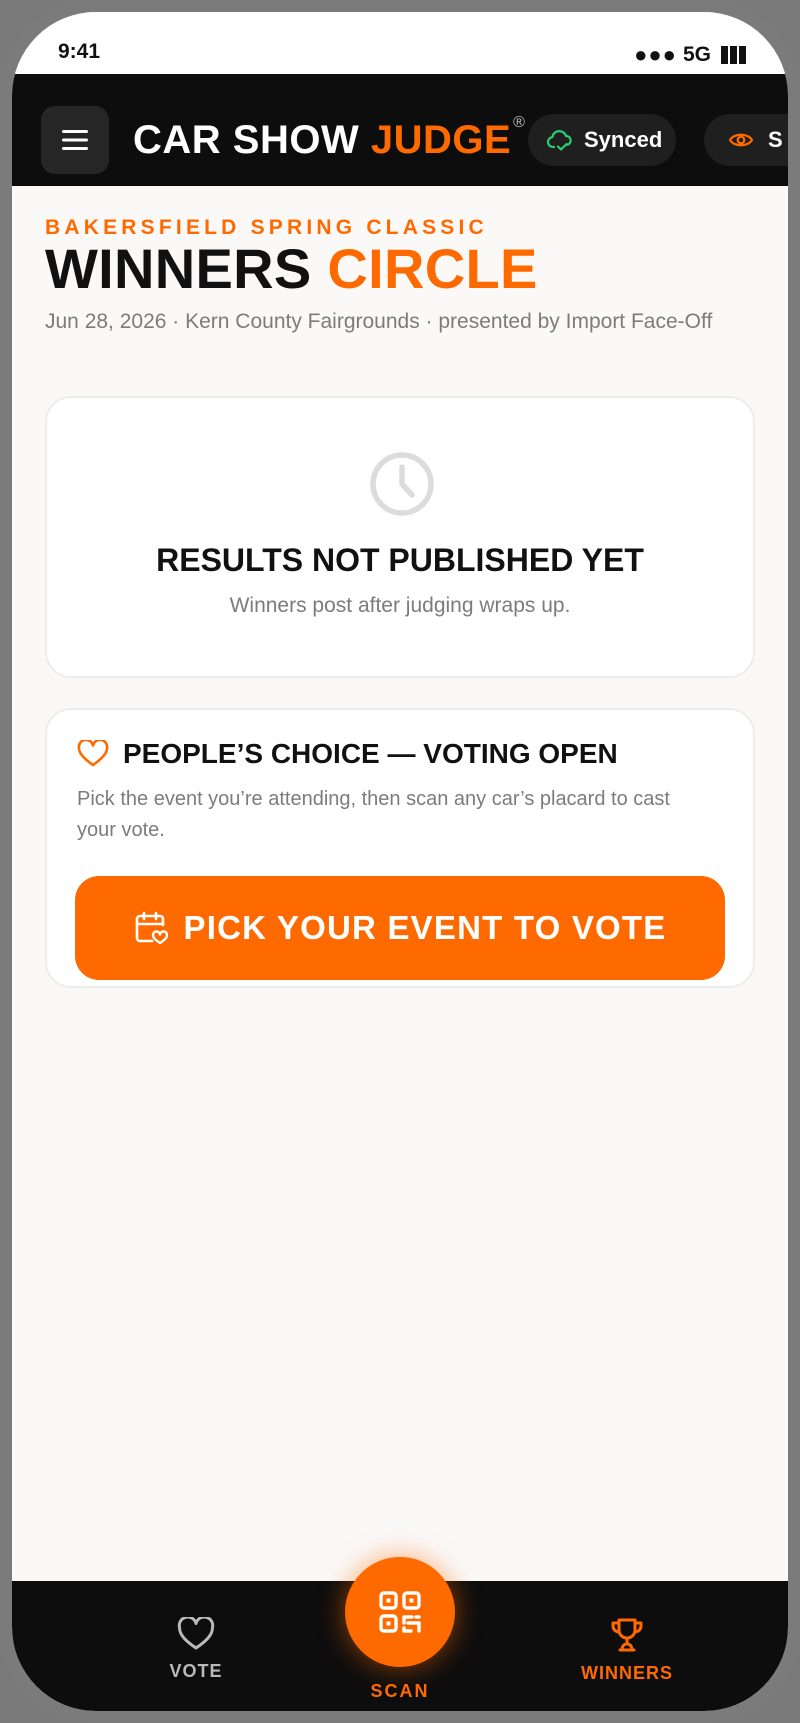 Image resolution: width=800 pixels, height=1723 pixels. I want to click on view-mode-label: S, so click(775, 139).